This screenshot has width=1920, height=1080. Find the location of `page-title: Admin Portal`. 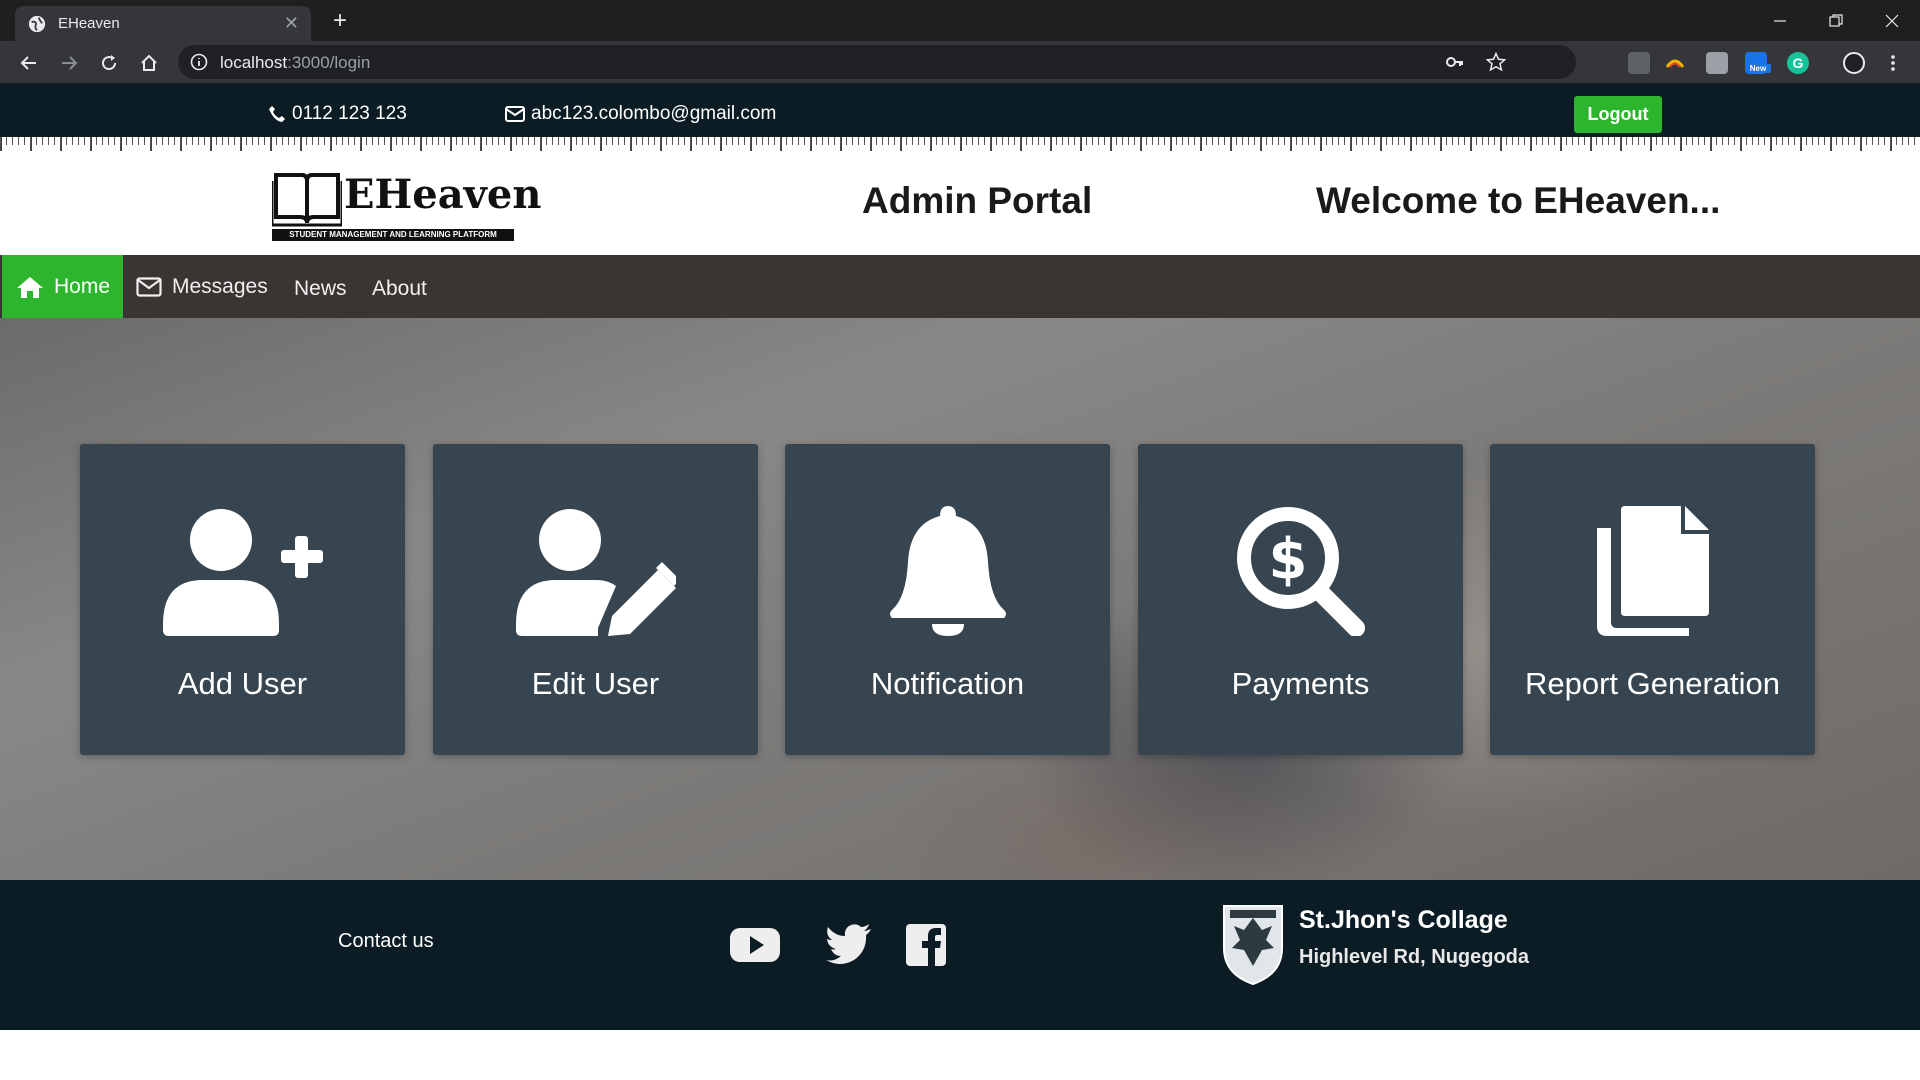

page-title: Admin Portal is located at coordinates (977, 200).